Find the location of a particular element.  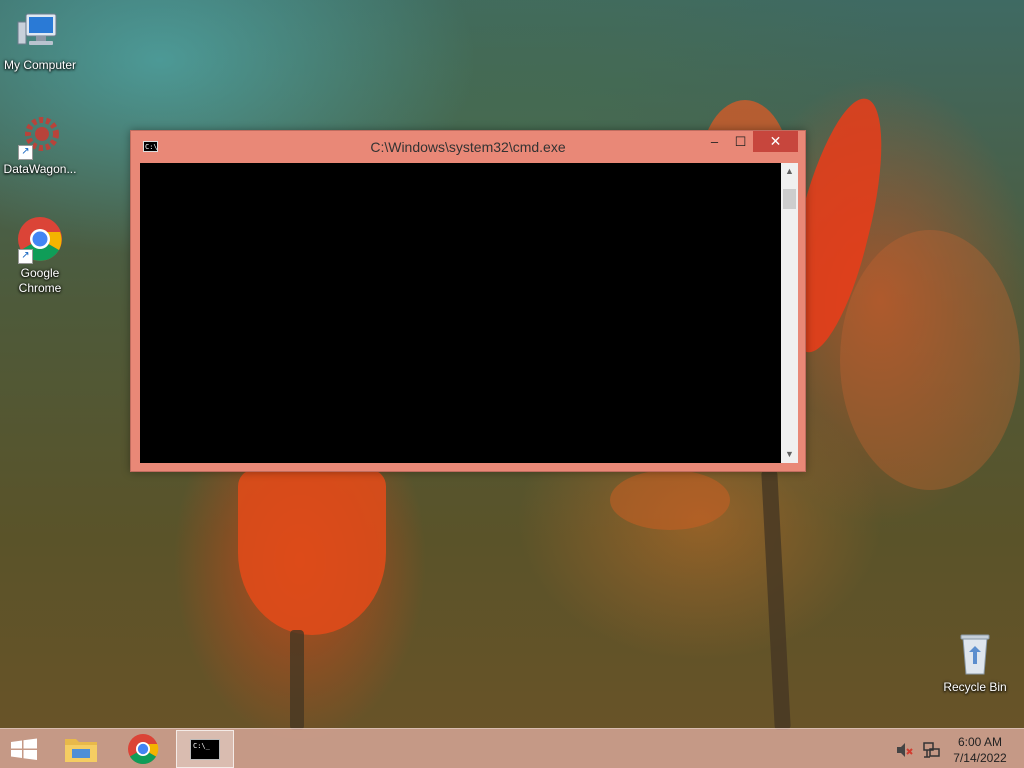

windows-logo-icon is located at coordinates (24, 749).